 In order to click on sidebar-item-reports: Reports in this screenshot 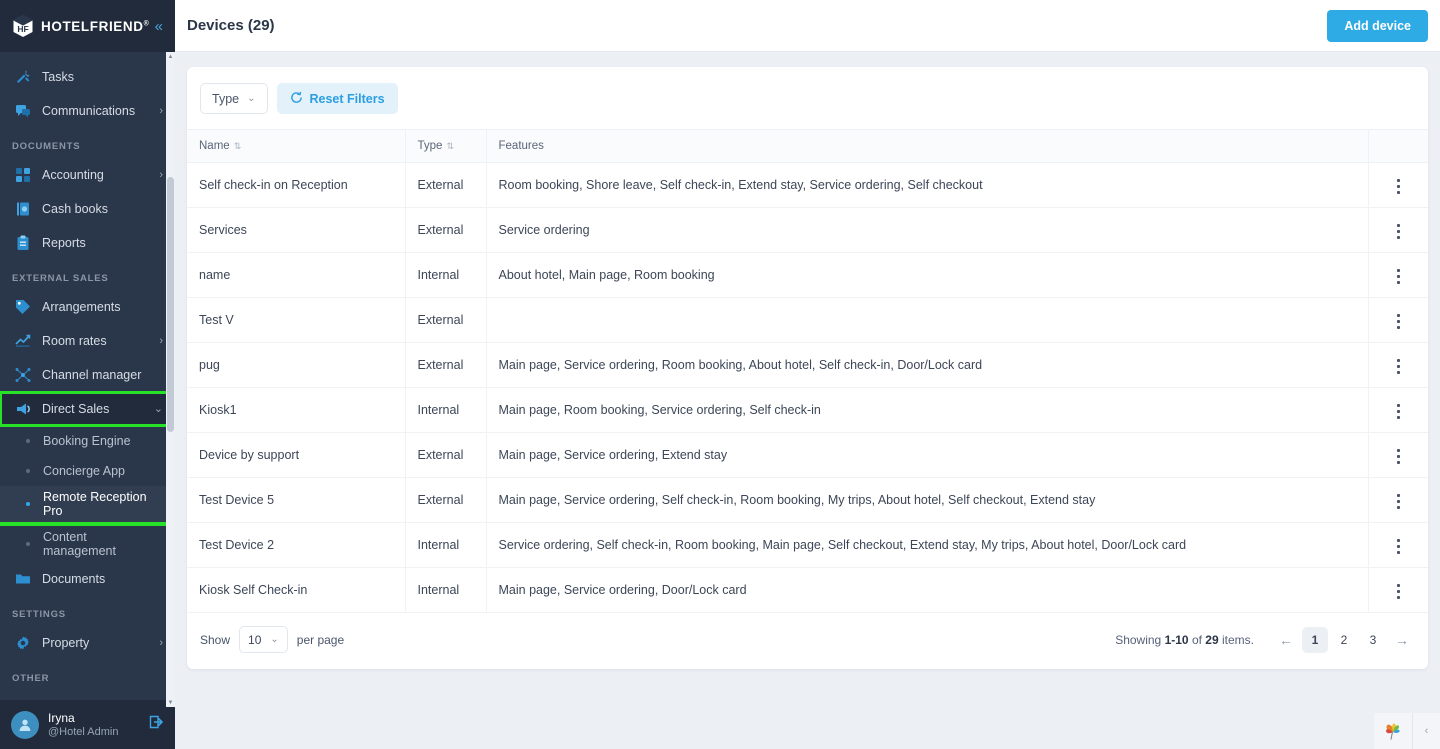, I will do `click(87, 243)`.